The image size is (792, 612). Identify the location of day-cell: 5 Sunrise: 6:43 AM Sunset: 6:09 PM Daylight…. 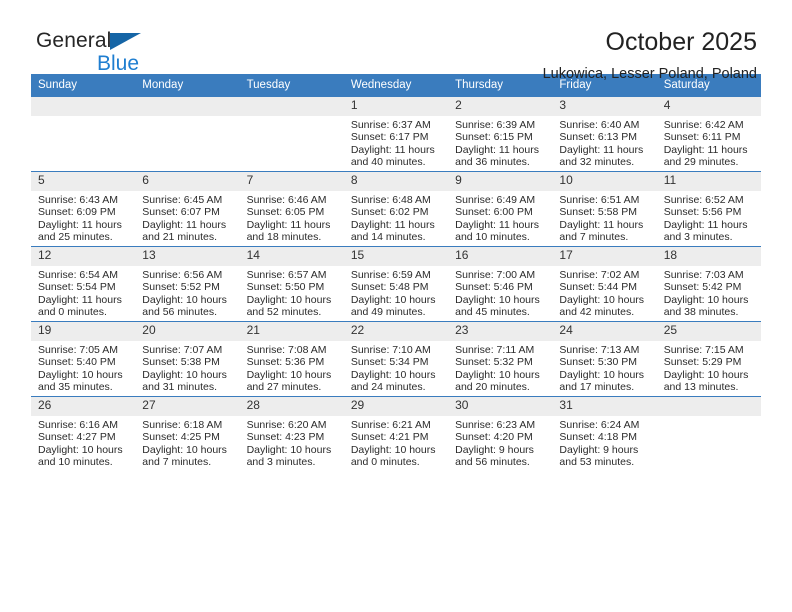
(83, 209).